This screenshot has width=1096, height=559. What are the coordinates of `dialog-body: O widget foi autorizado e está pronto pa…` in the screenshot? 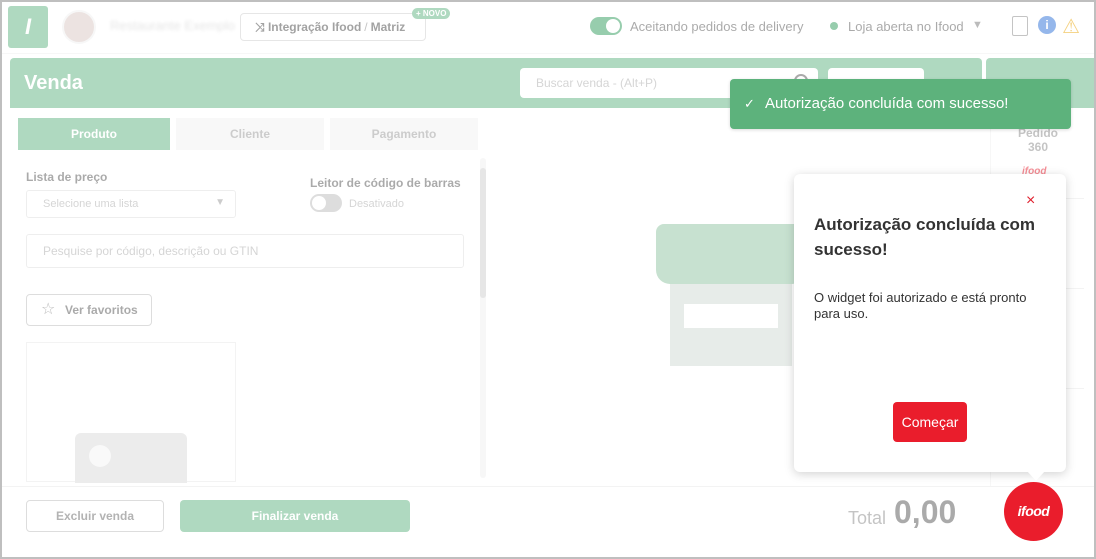 It's located at (920, 305).